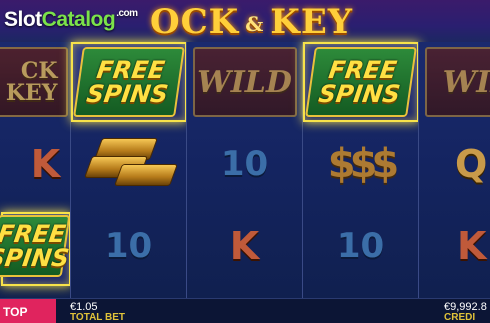 The image size is (490, 323). I want to click on lock-and-key-symbol: CK KEY, so click(34, 82).